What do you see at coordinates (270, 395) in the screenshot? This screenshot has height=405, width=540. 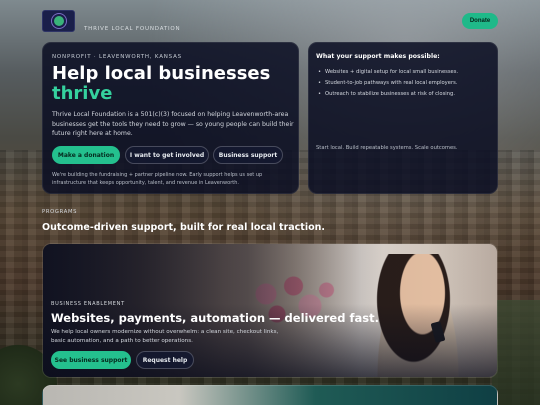 I see `next-program-card` at bounding box center [270, 395].